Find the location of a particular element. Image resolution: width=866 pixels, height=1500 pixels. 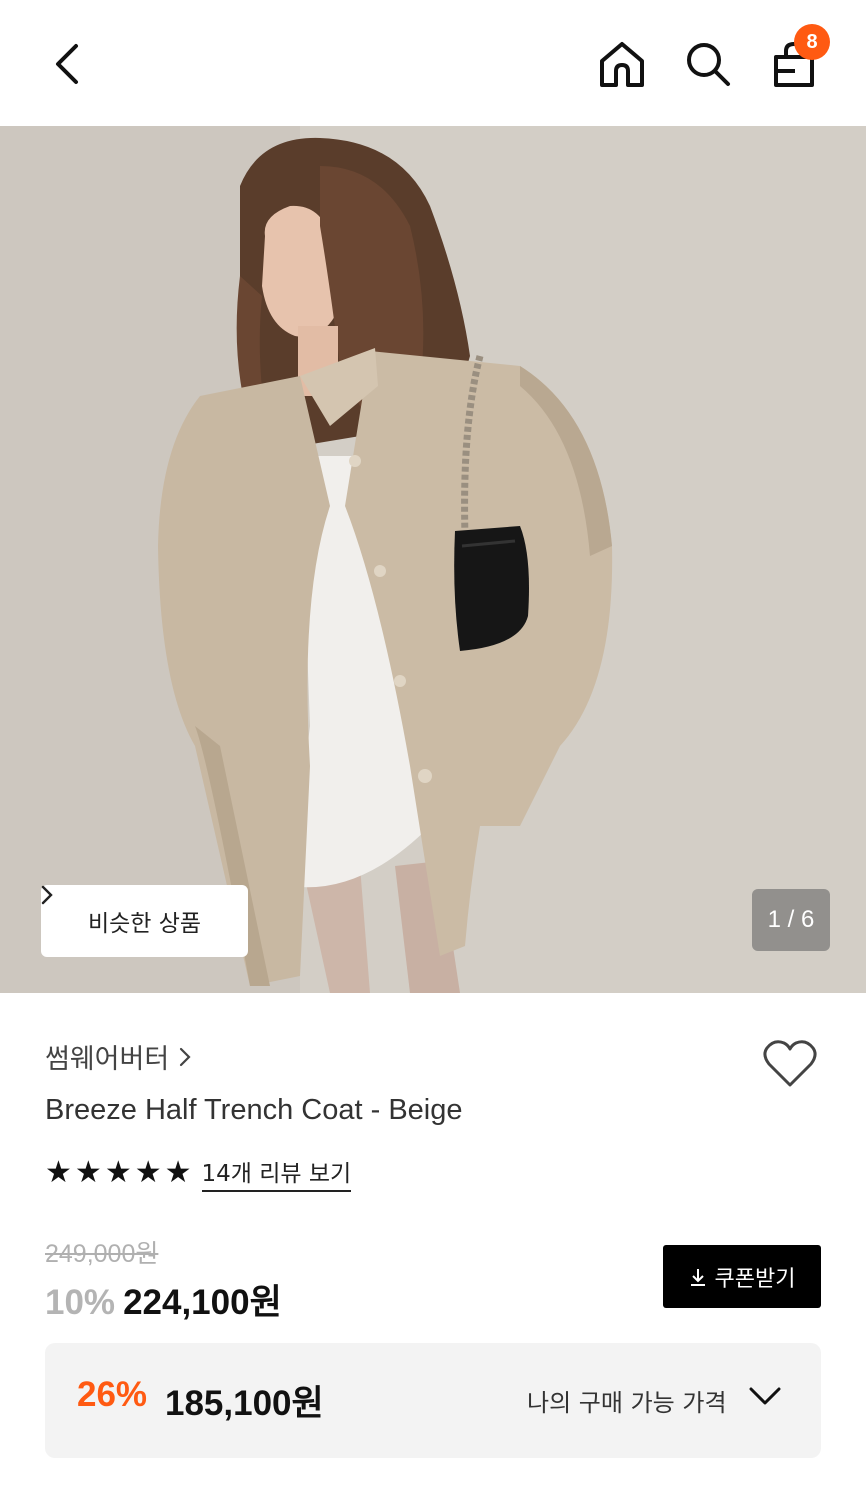

my-discount-rate: 26% is located at coordinates (112, 1394).